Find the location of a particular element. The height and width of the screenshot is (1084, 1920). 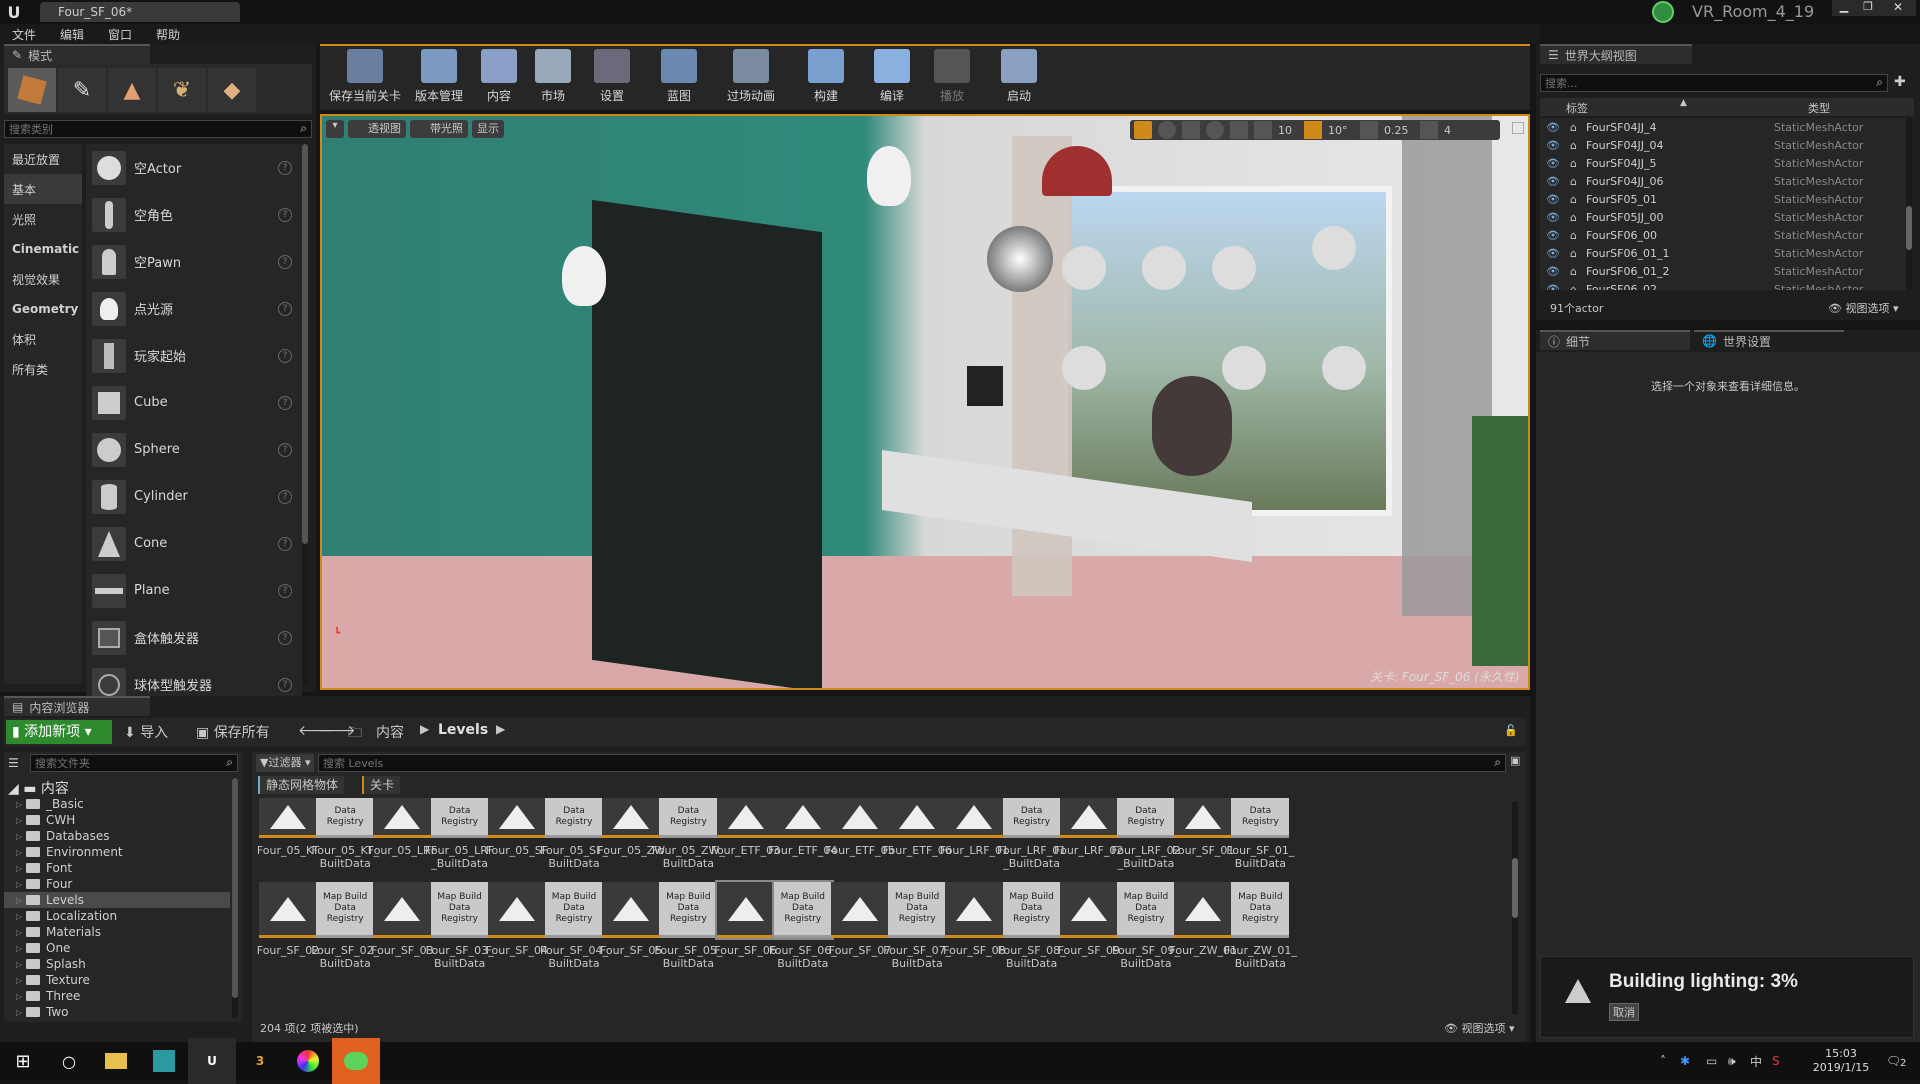

blueprints-button: 蓝图 is located at coordinates (679, 78).